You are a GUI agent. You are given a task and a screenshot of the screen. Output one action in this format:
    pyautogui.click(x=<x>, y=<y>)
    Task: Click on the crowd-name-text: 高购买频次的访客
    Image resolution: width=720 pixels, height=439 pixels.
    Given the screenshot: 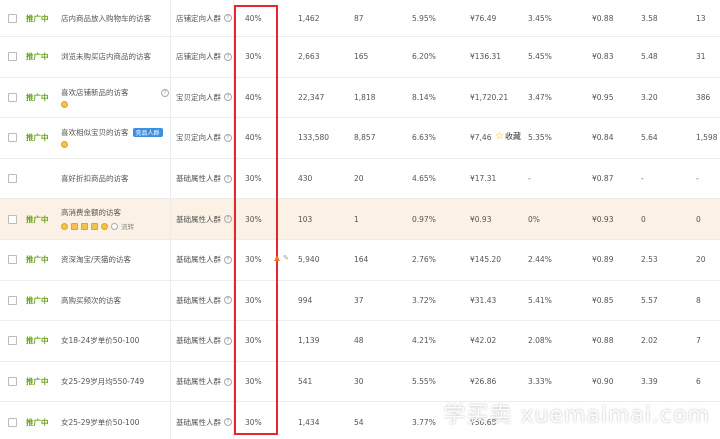 What is the action you would take?
    pyautogui.click(x=91, y=300)
    